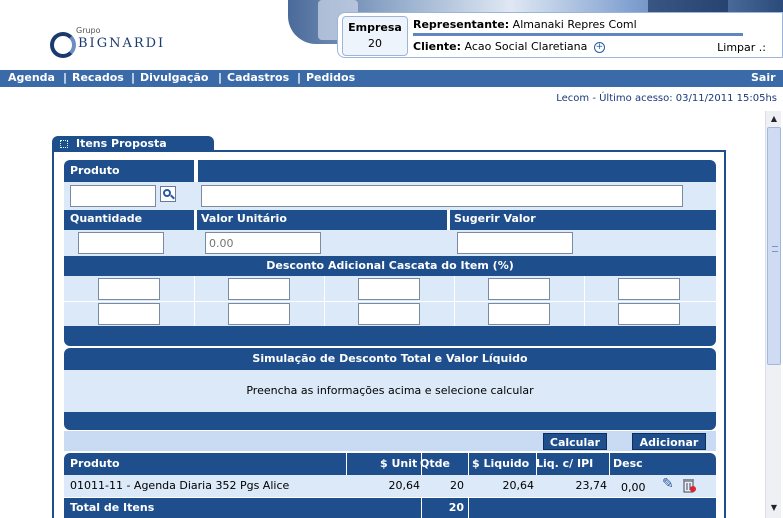 This screenshot has width=783, height=518. Describe the element at coordinates (375, 36) in the screenshot. I see `empresa-box: Empresa 20` at that location.